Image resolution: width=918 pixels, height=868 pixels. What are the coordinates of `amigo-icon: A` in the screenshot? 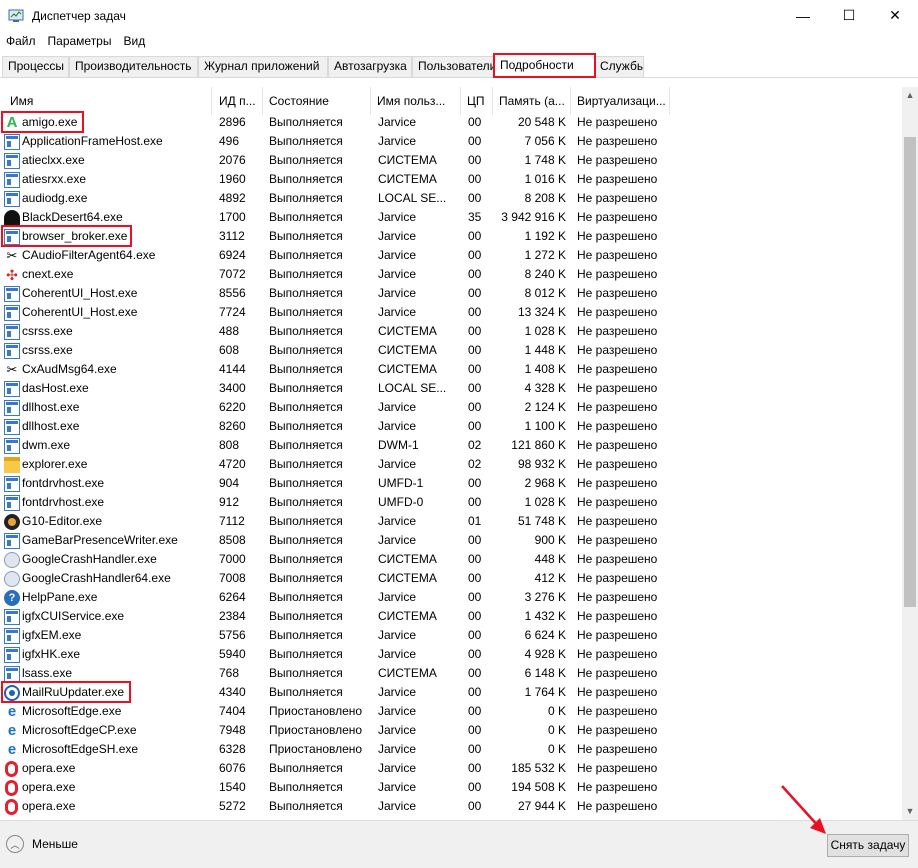 It's located at (12, 122).